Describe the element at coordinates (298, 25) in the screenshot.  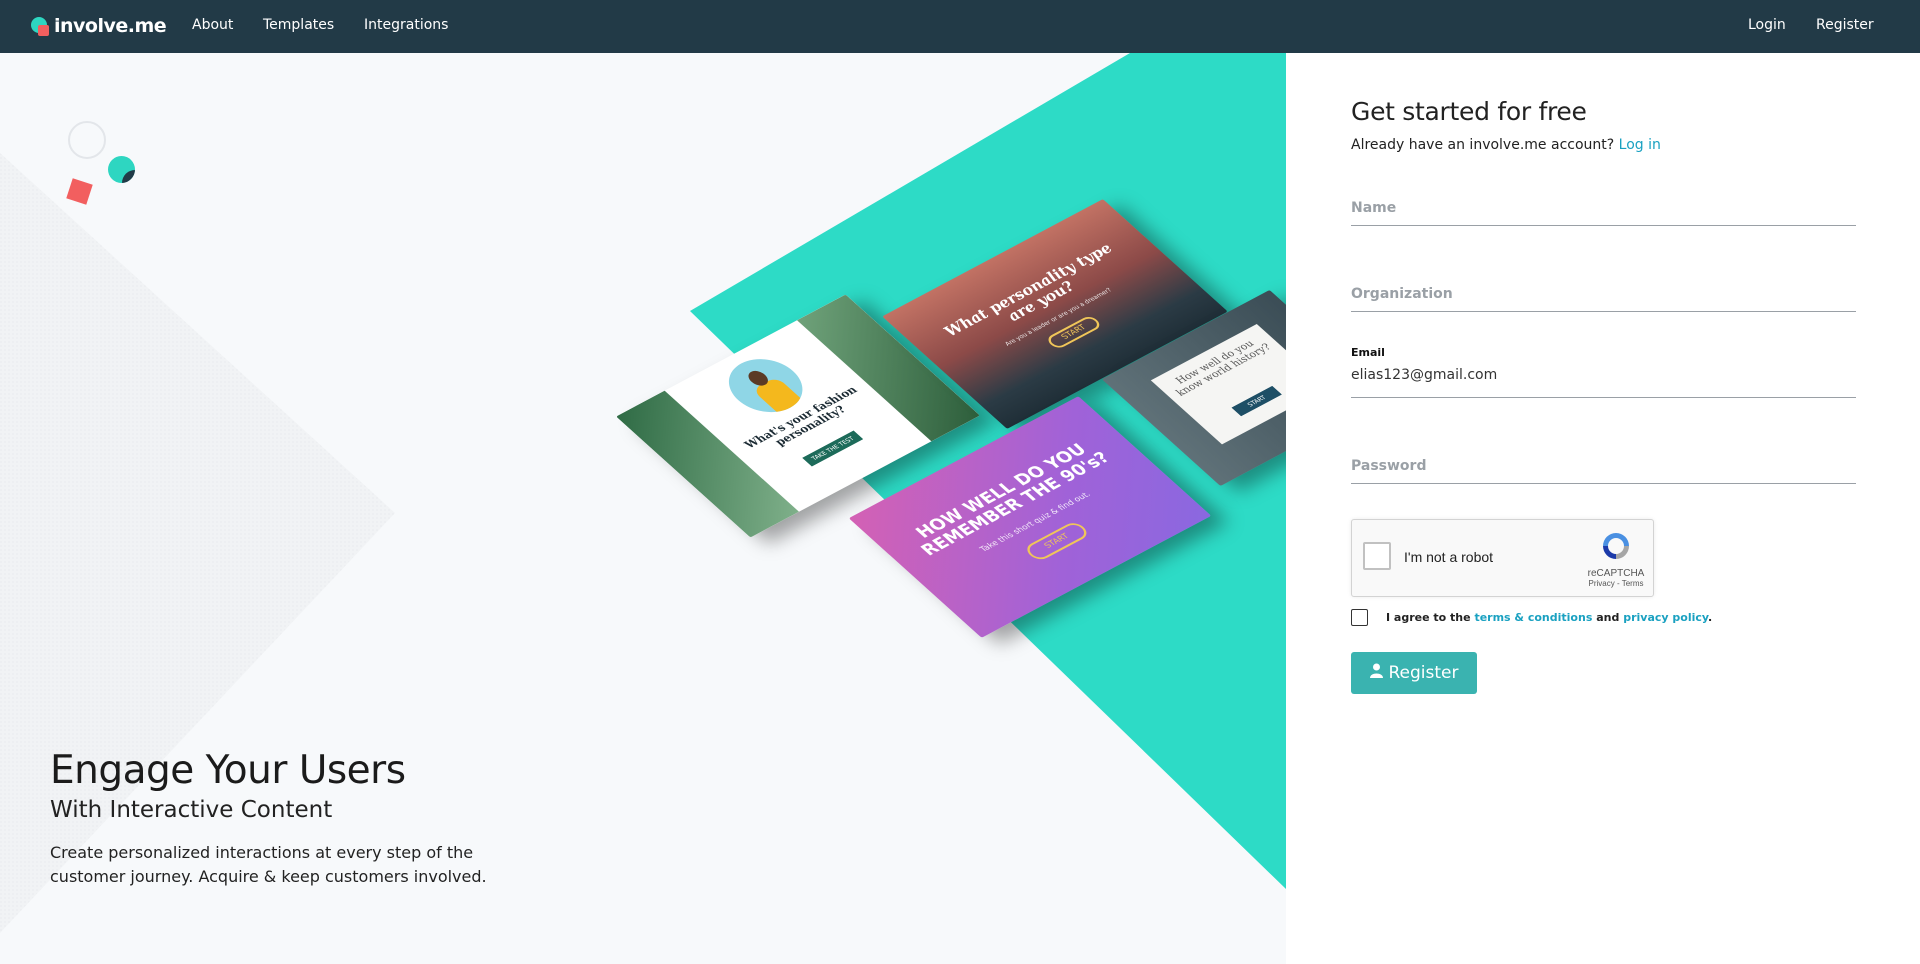
I see `nav-link-templates: Templates` at that location.